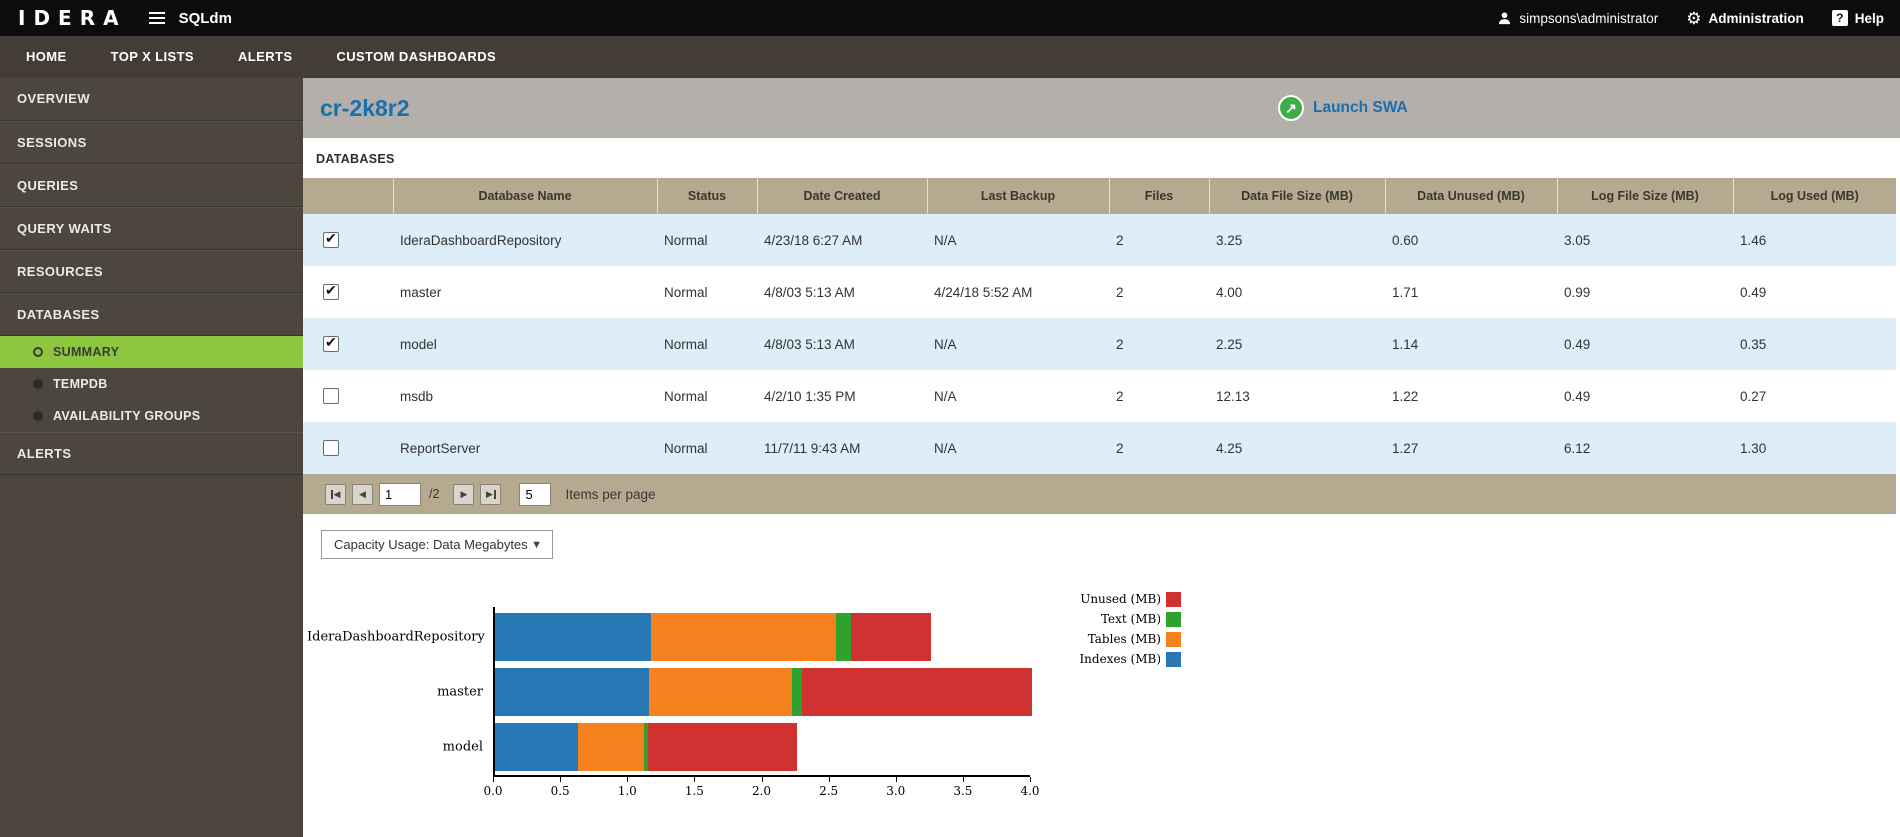 This screenshot has height=837, width=1900. I want to click on gear-icon: ⚙, so click(1694, 18).